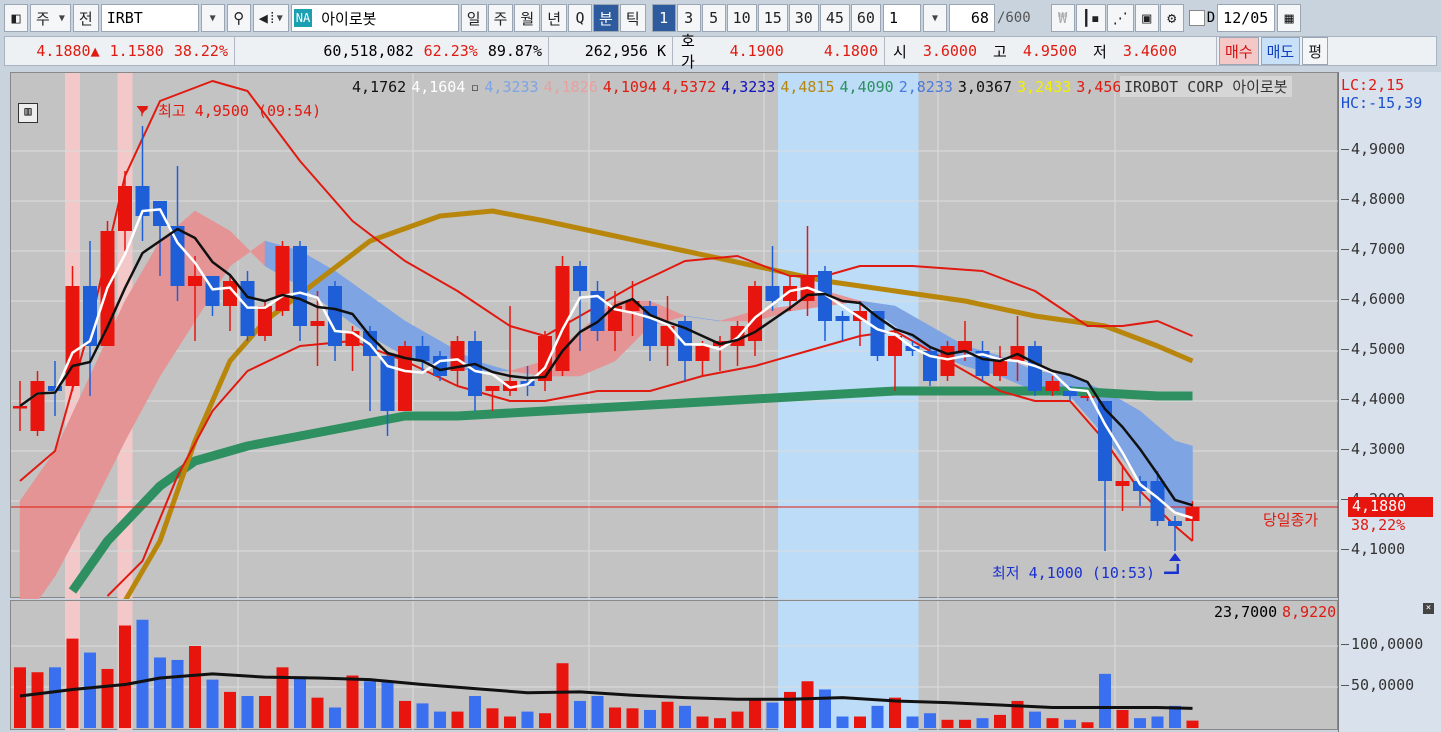 This screenshot has height=732, width=1441. What do you see at coordinates (1373, 149) in the screenshot?
I see `price-tick-label: 4,9000` at bounding box center [1373, 149].